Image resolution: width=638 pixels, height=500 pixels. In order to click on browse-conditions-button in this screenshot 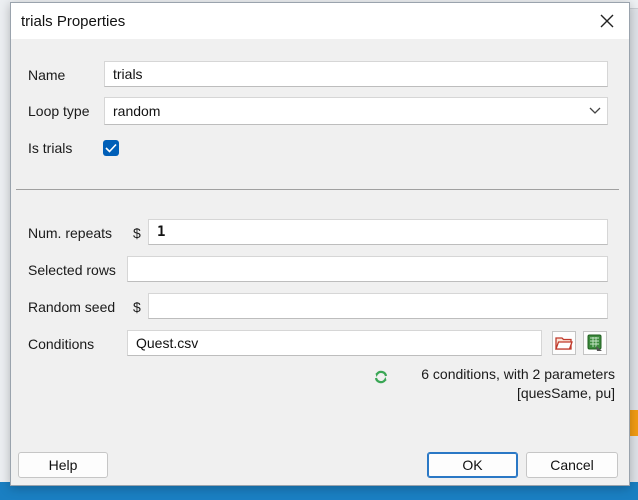, I will do `click(564, 343)`.